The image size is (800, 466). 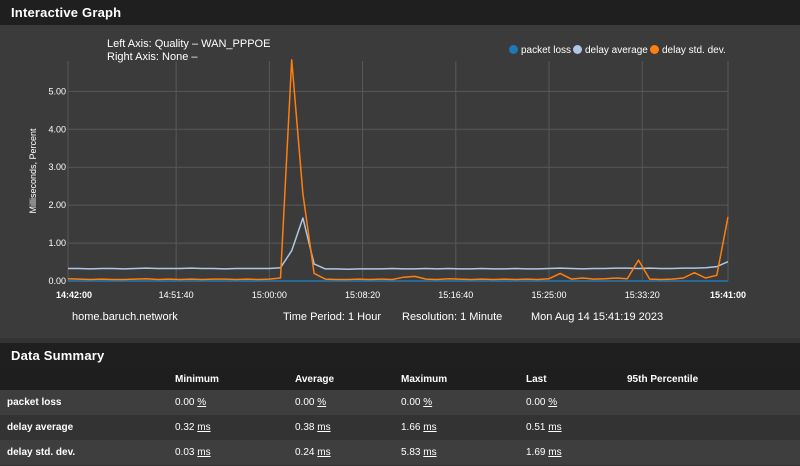 What do you see at coordinates (176, 295) in the screenshot?
I see `x-tick-label: 14:51:40` at bounding box center [176, 295].